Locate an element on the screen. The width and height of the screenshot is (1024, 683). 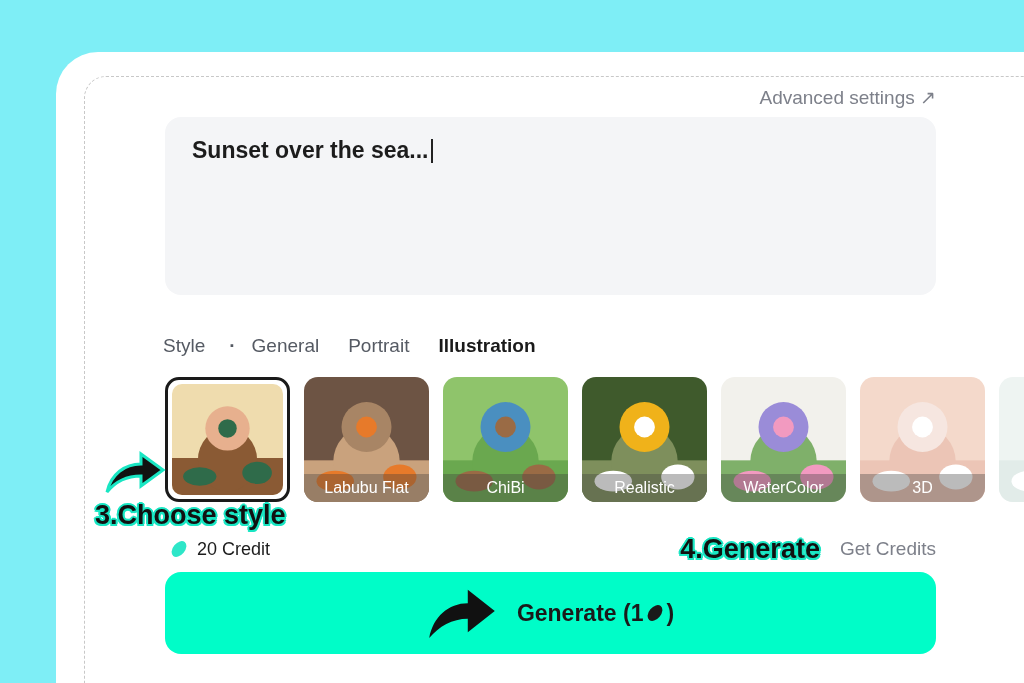
style-caption: 3D is located at coordinates (922, 488).